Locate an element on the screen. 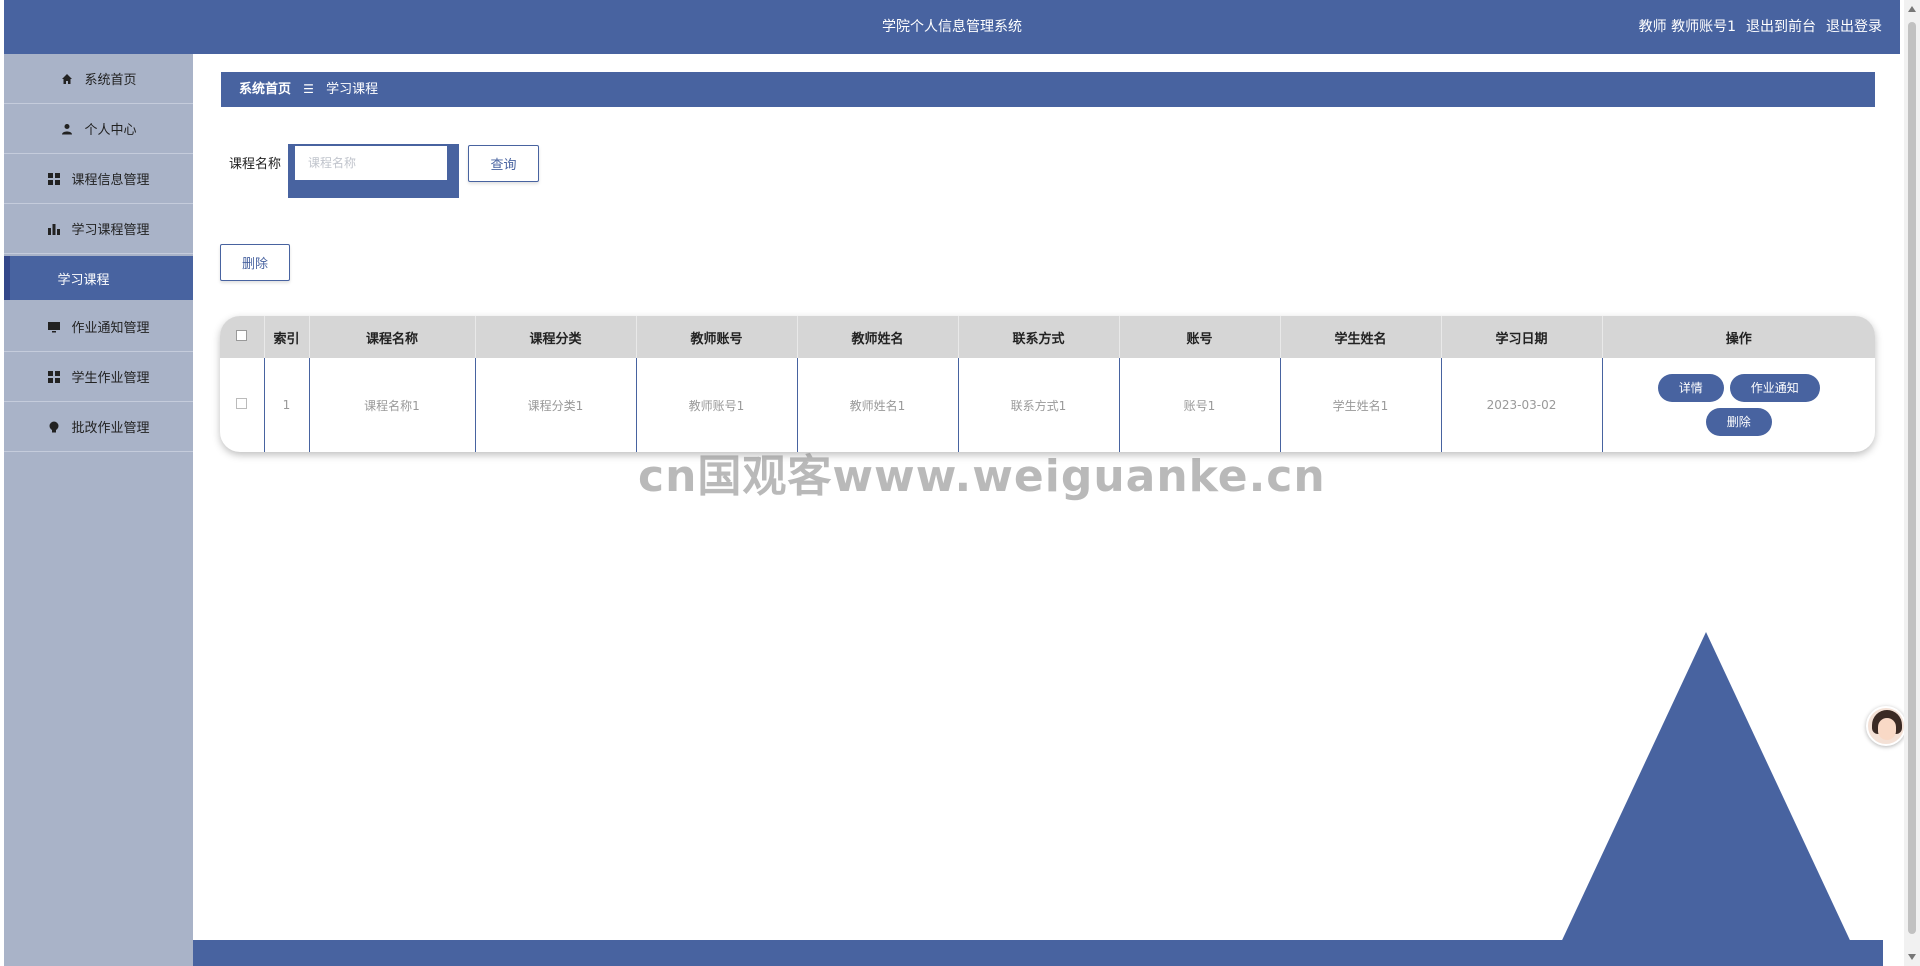  monitor-icon is located at coordinates (54, 327).